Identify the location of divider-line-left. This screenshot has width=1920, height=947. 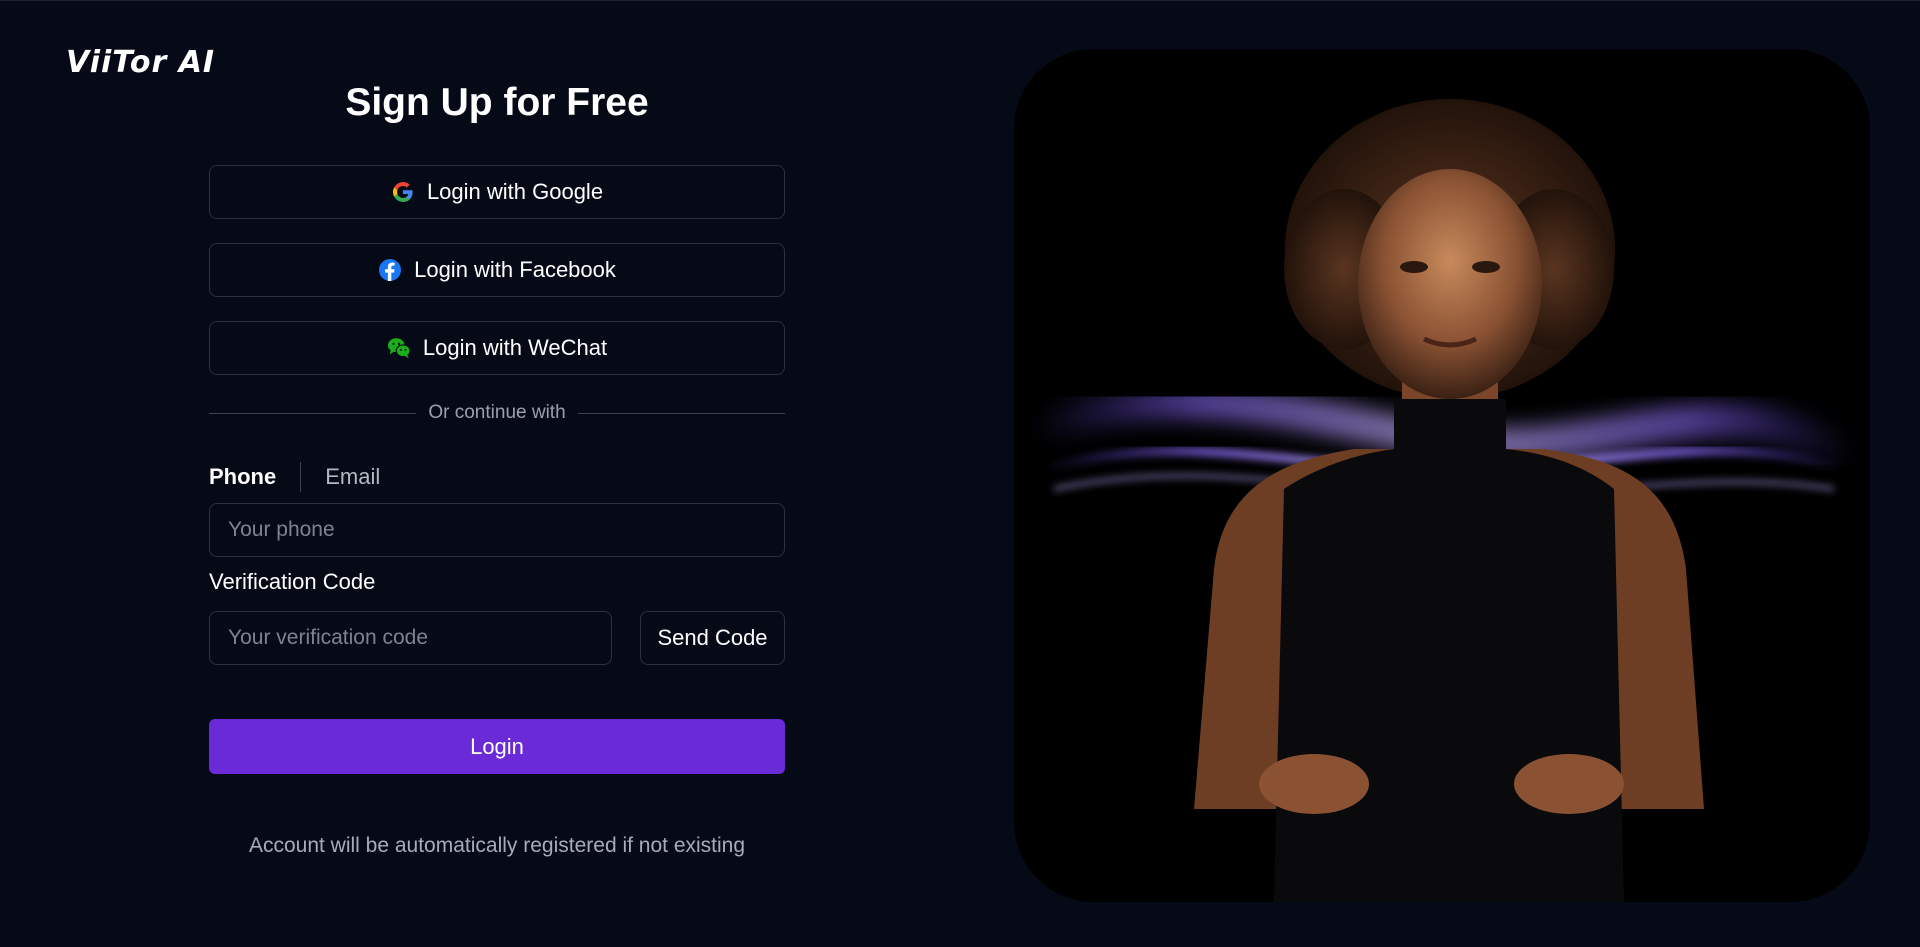
(313, 413).